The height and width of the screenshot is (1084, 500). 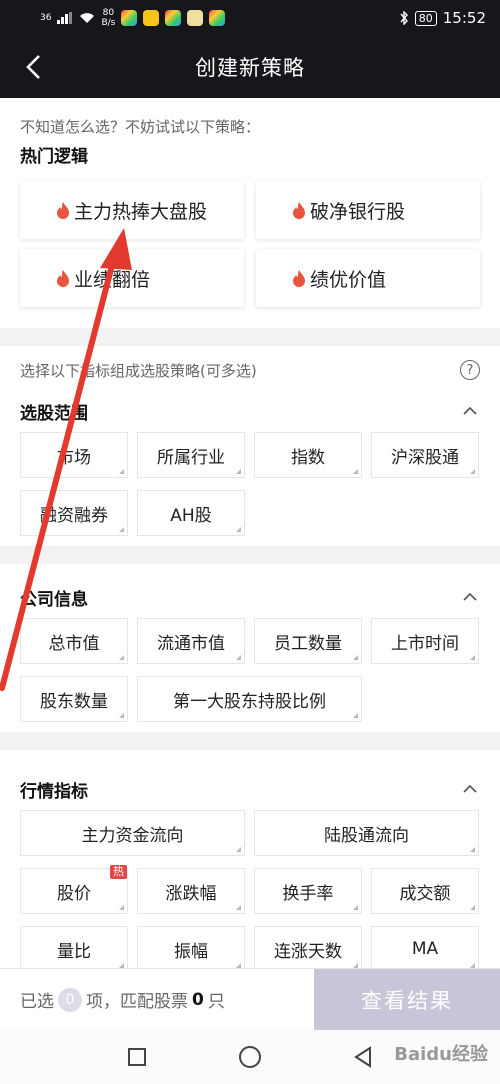 I want to click on wifi-icon, so click(x=87, y=18).